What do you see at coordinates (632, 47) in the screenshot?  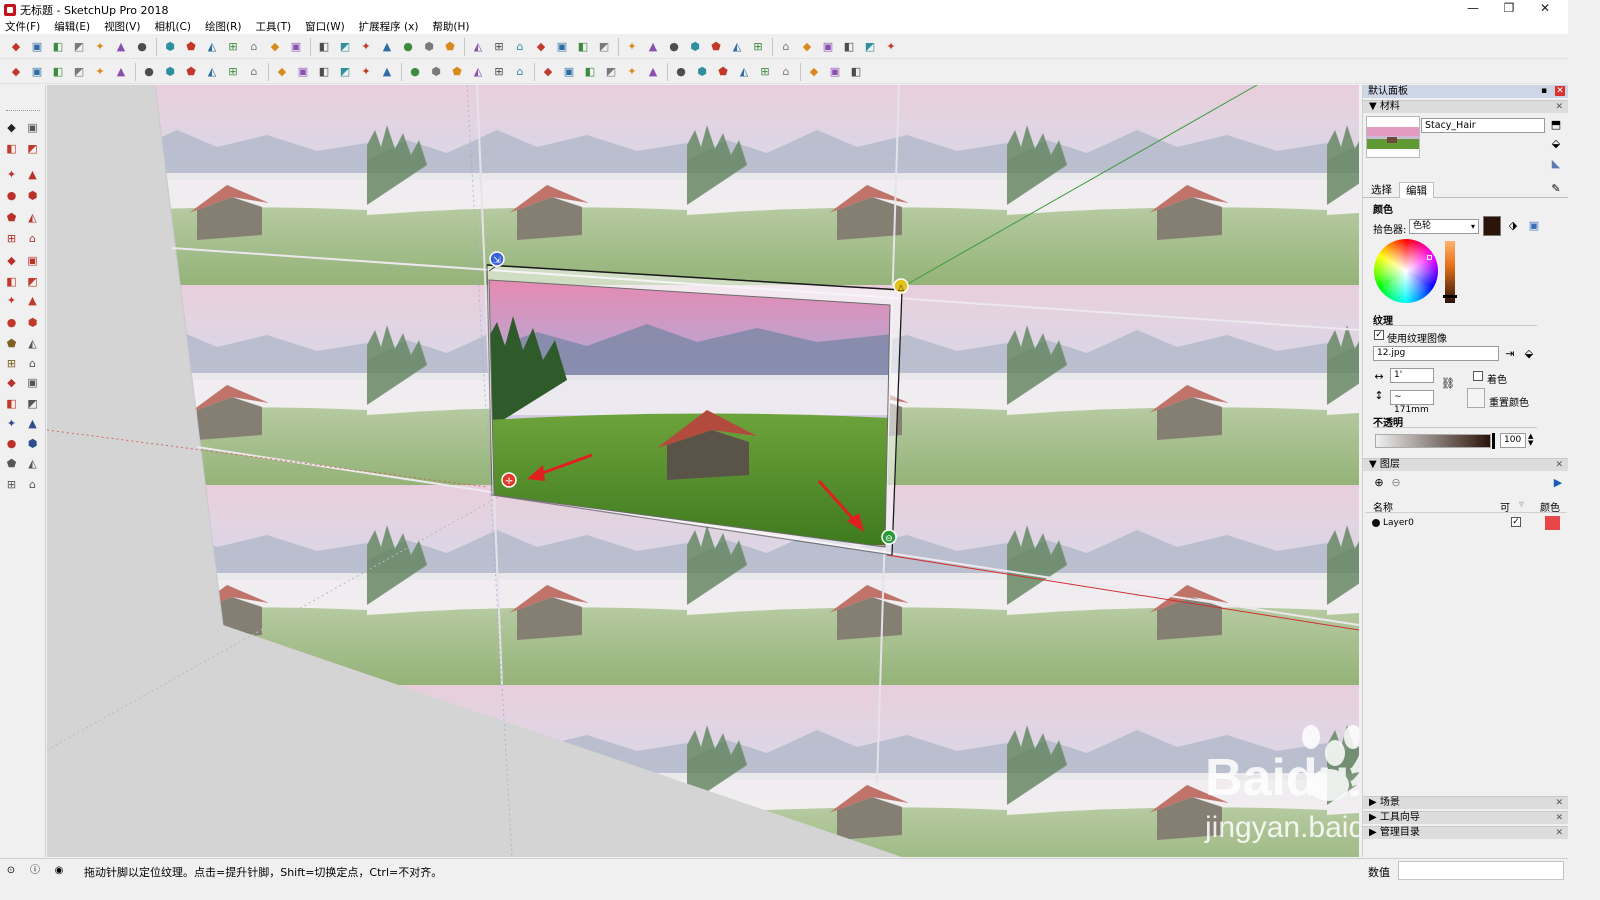 I see `layout-icon: ✦` at bounding box center [632, 47].